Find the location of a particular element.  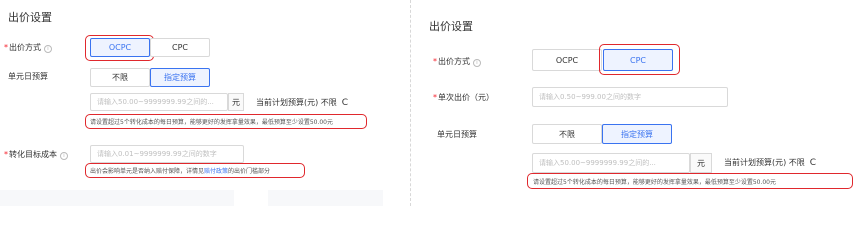

hint-text: 的出价门槛部分 is located at coordinates (249, 171).